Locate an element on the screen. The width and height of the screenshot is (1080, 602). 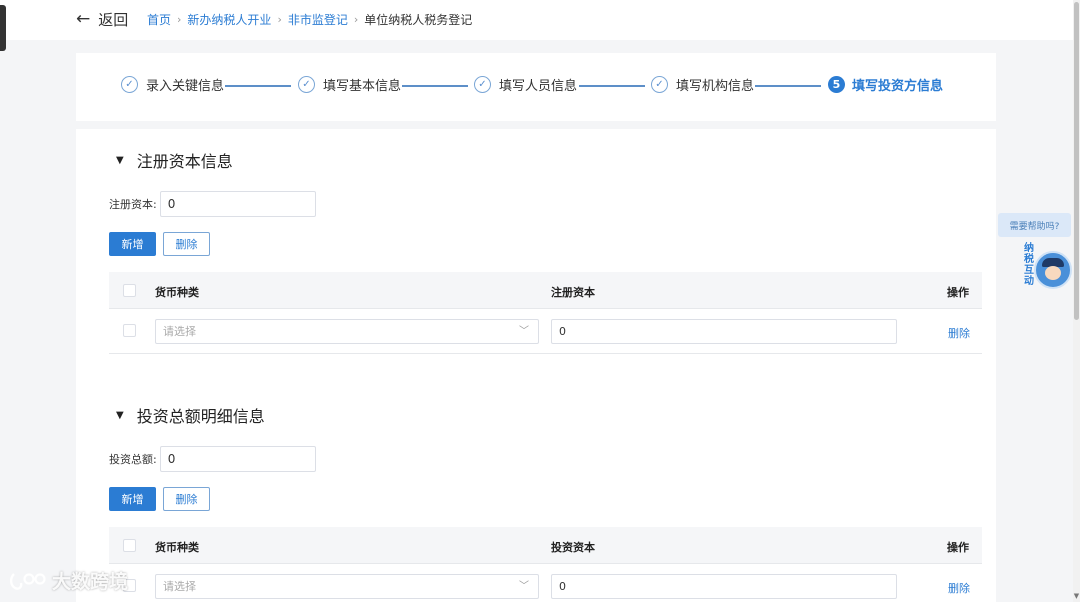
registered-capital-field: 注册资本: 0 is located at coordinates (212, 204).